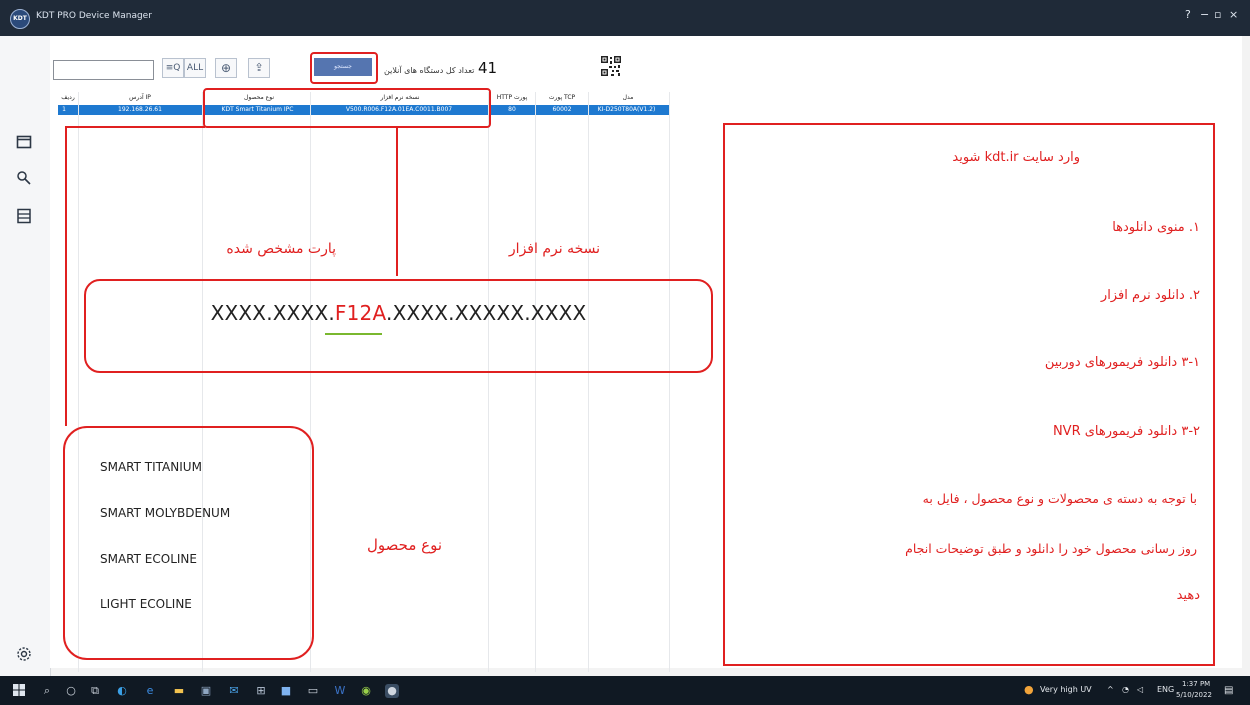 The image size is (1250, 705). I want to click on edge-icon: ◐, so click(122, 691).